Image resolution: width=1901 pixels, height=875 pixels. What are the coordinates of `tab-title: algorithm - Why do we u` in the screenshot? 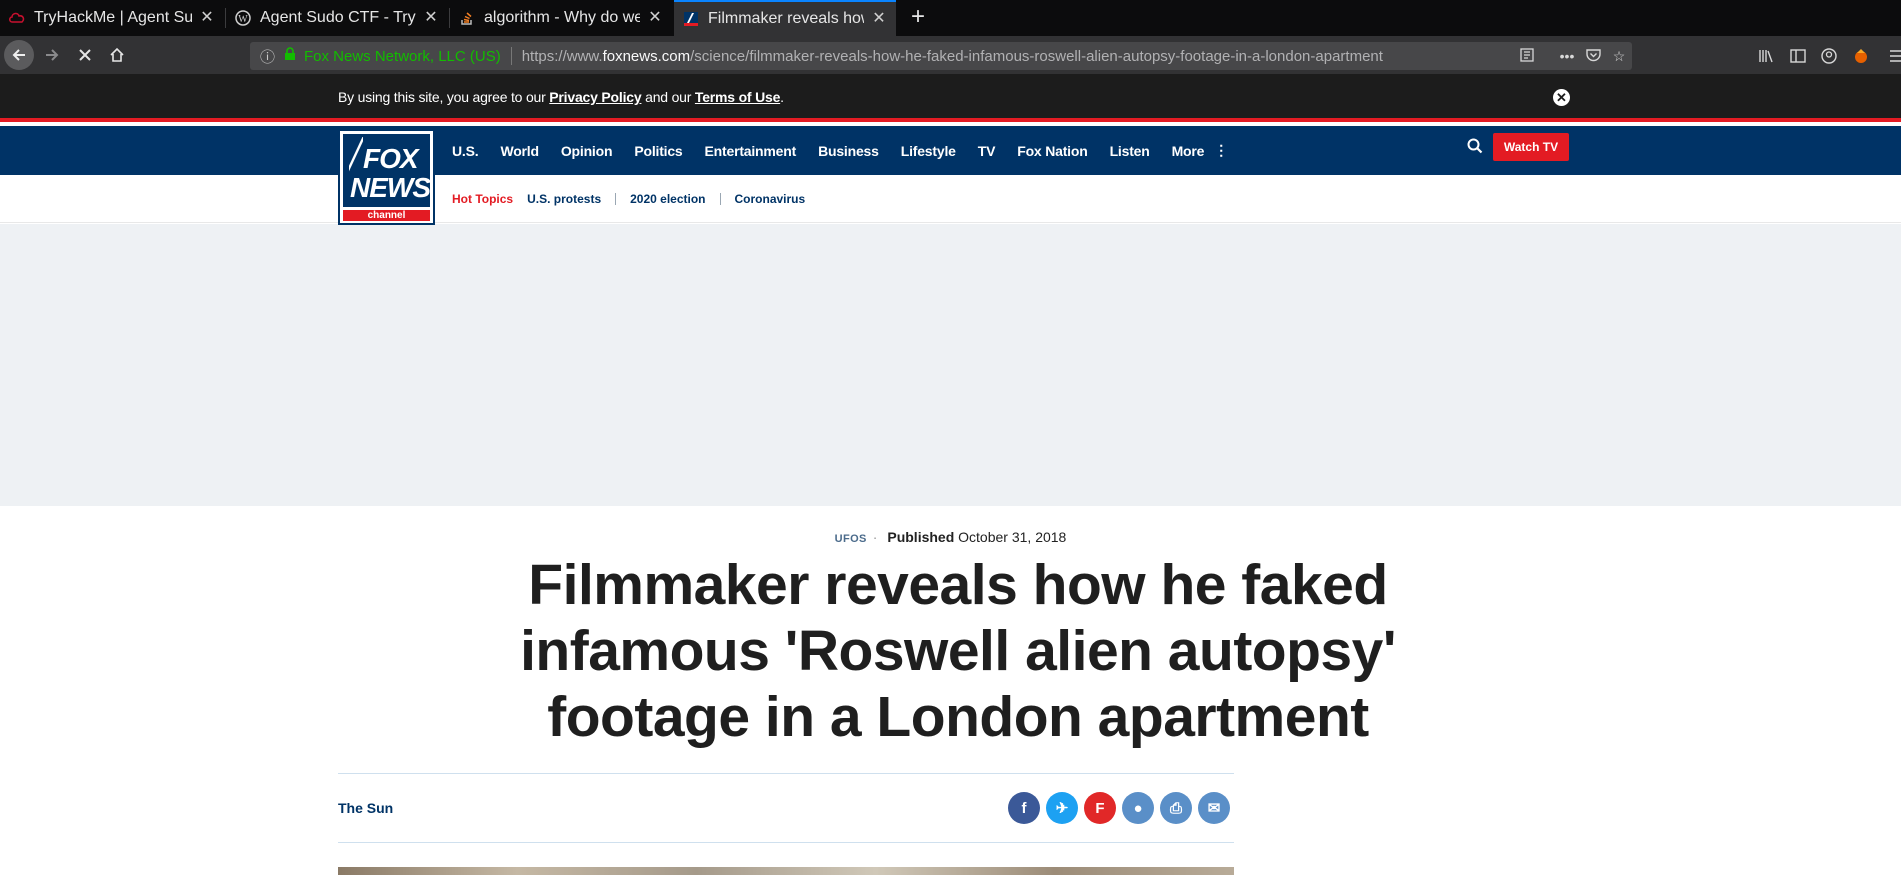 It's located at (562, 17).